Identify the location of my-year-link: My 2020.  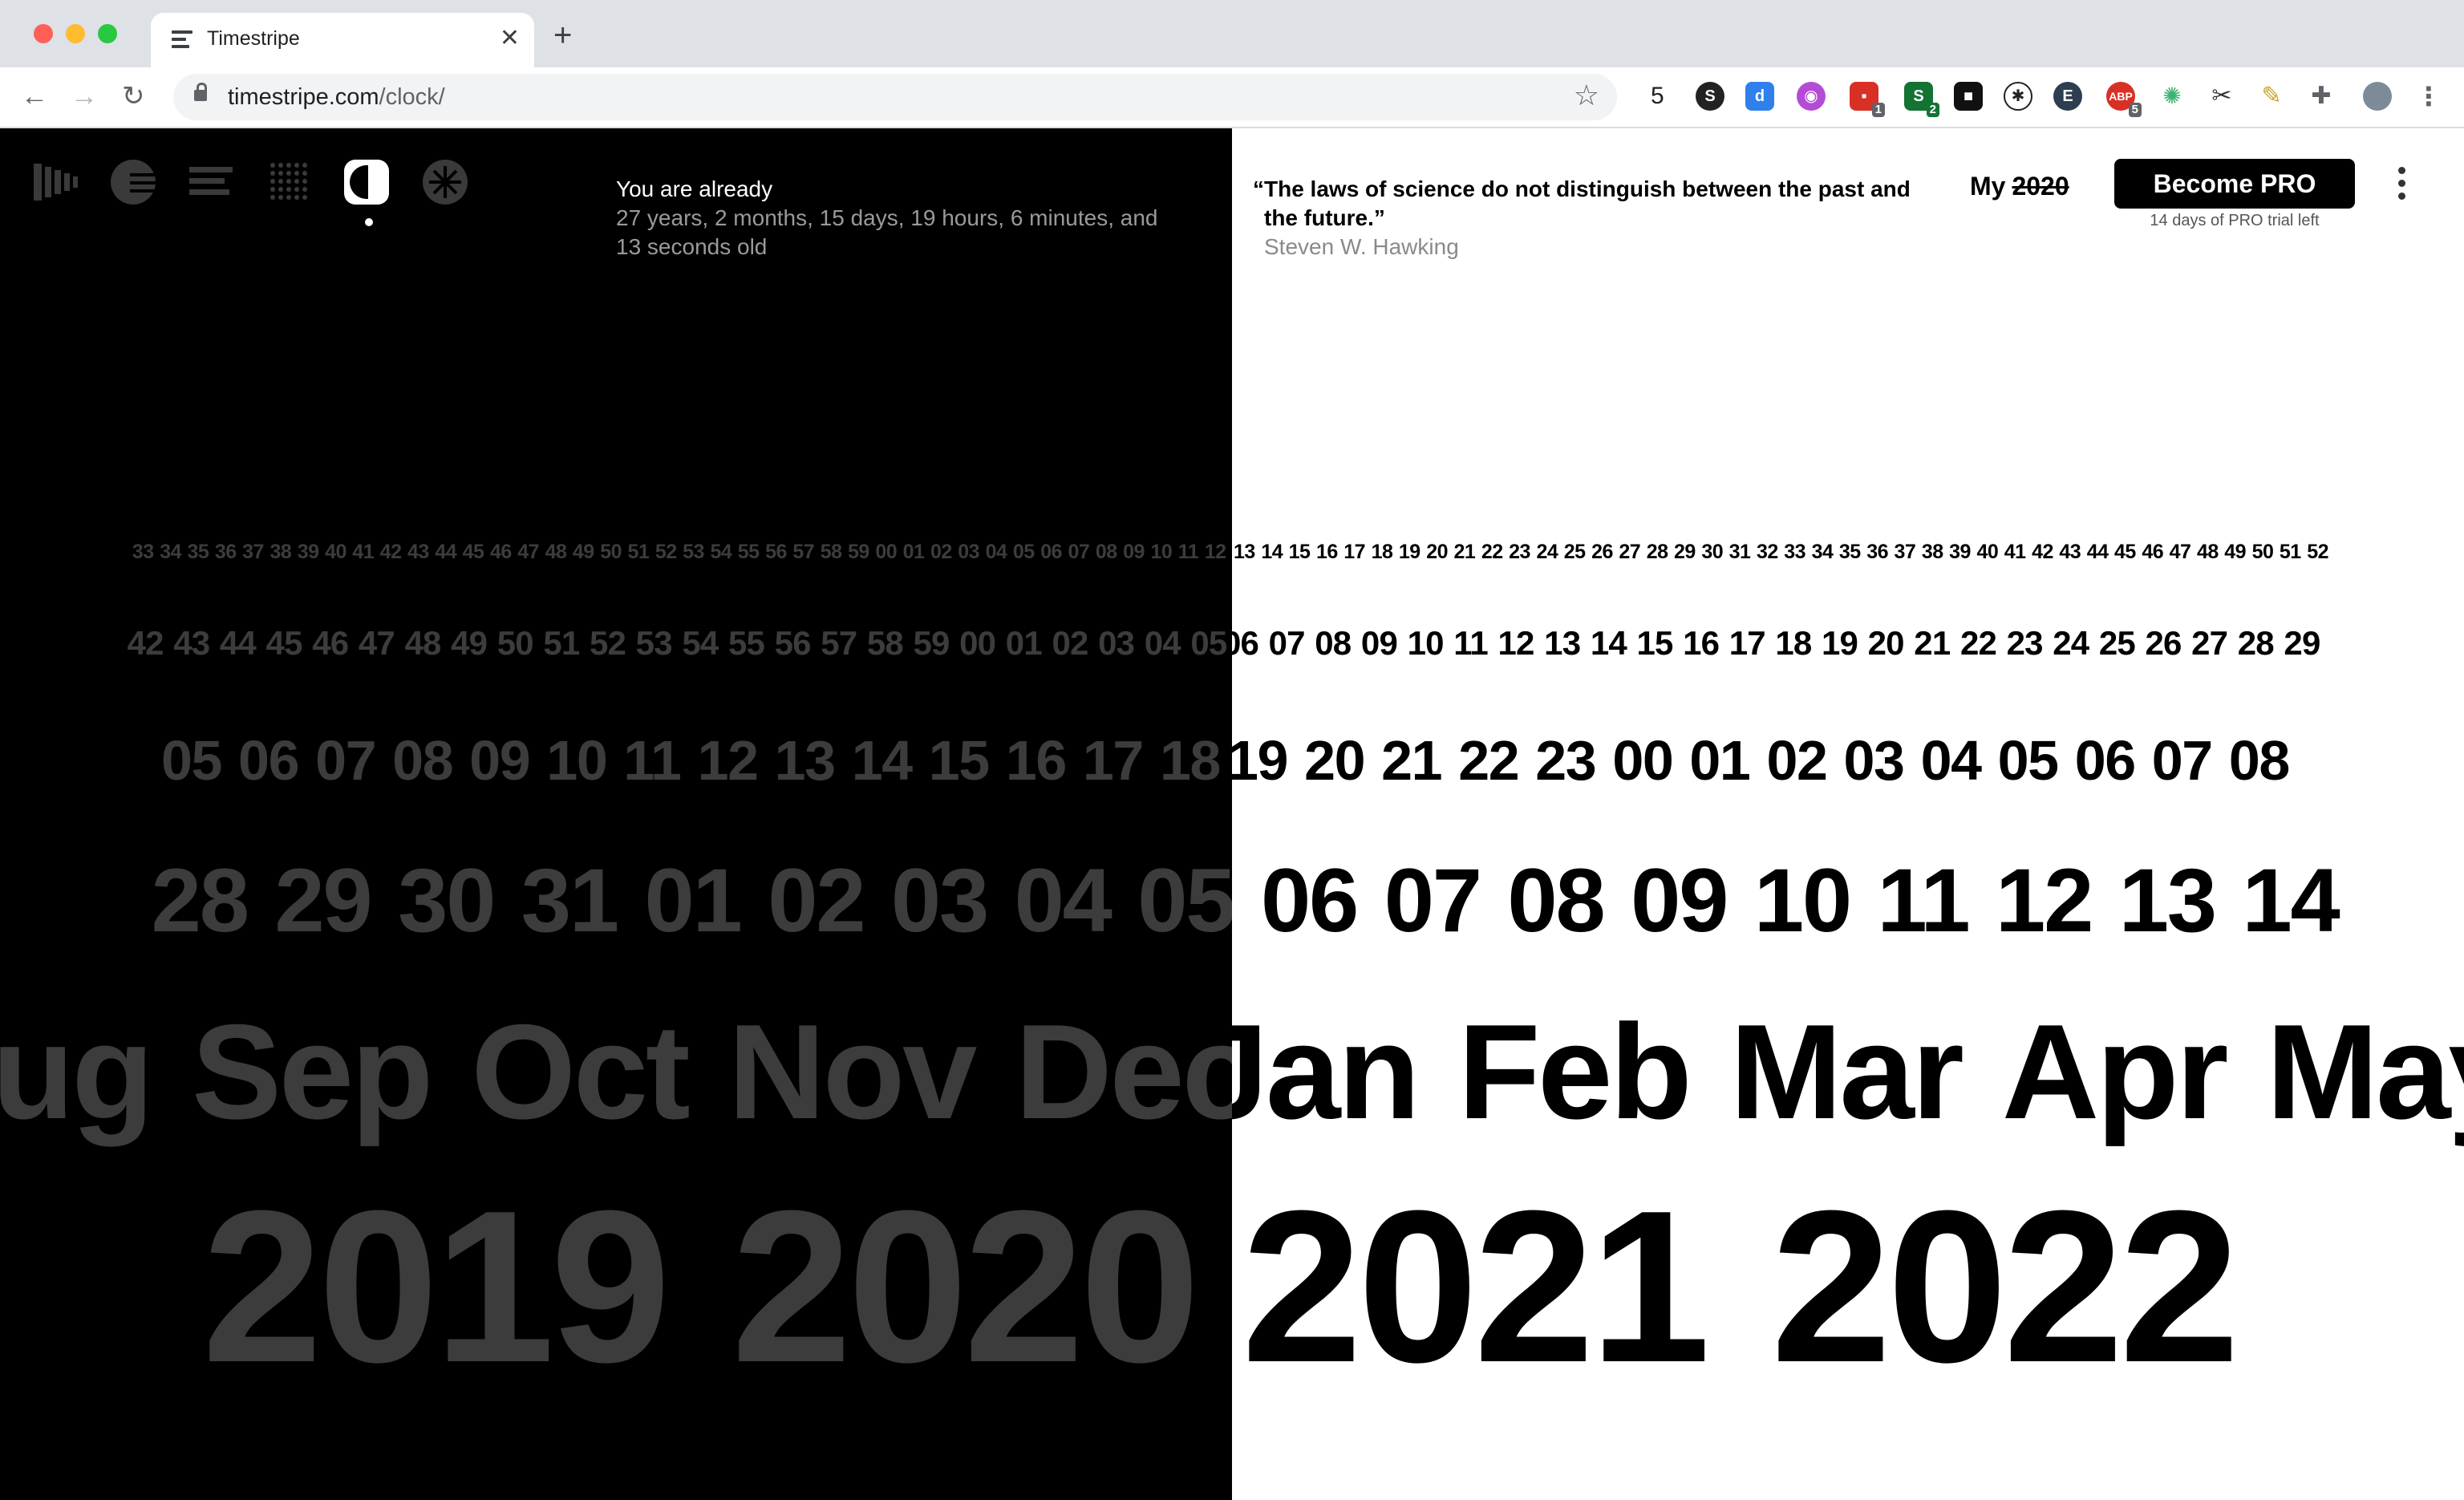
(2020, 186).